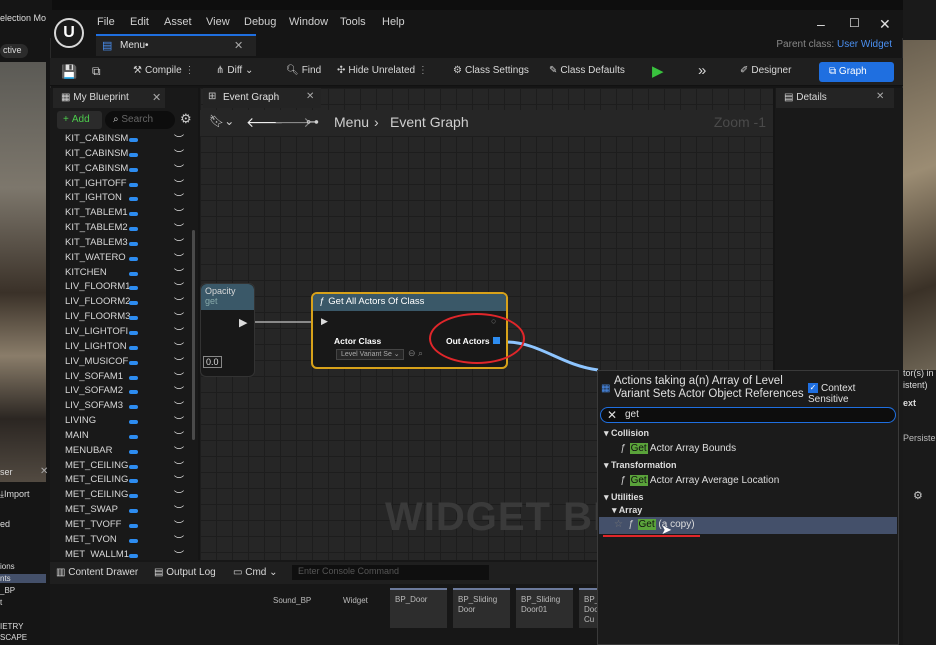 Image resolution: width=936 pixels, height=645 pixels. Describe the element at coordinates (13, 637) in the screenshot. I see `left-folder-6: SCAPE` at that location.